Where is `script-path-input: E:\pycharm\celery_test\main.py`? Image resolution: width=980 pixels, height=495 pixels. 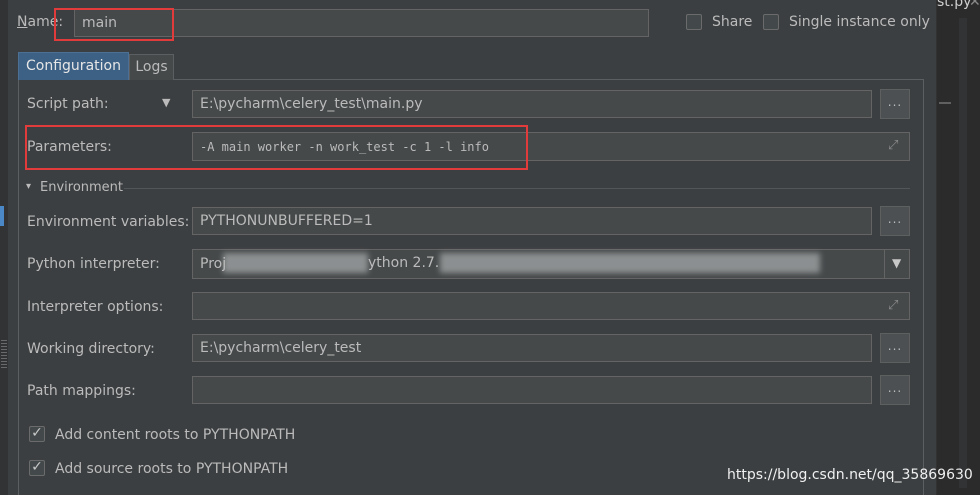 script-path-input: E:\pycharm\celery_test\main.py is located at coordinates (532, 104).